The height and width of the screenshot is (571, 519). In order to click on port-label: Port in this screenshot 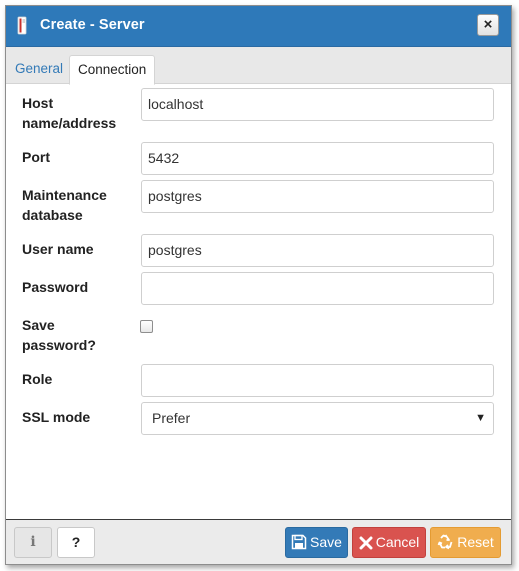, I will do `click(36, 157)`.